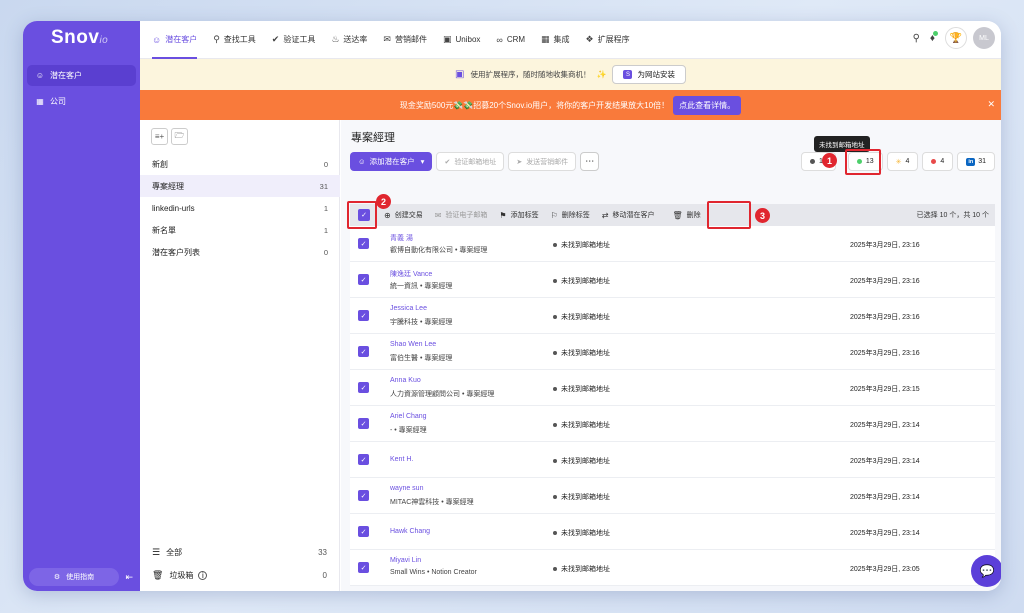 Image resolution: width=1024 pixels, height=613 pixels. What do you see at coordinates (991, 104) in the screenshot?
I see `close-icon: ✕` at bounding box center [991, 104].